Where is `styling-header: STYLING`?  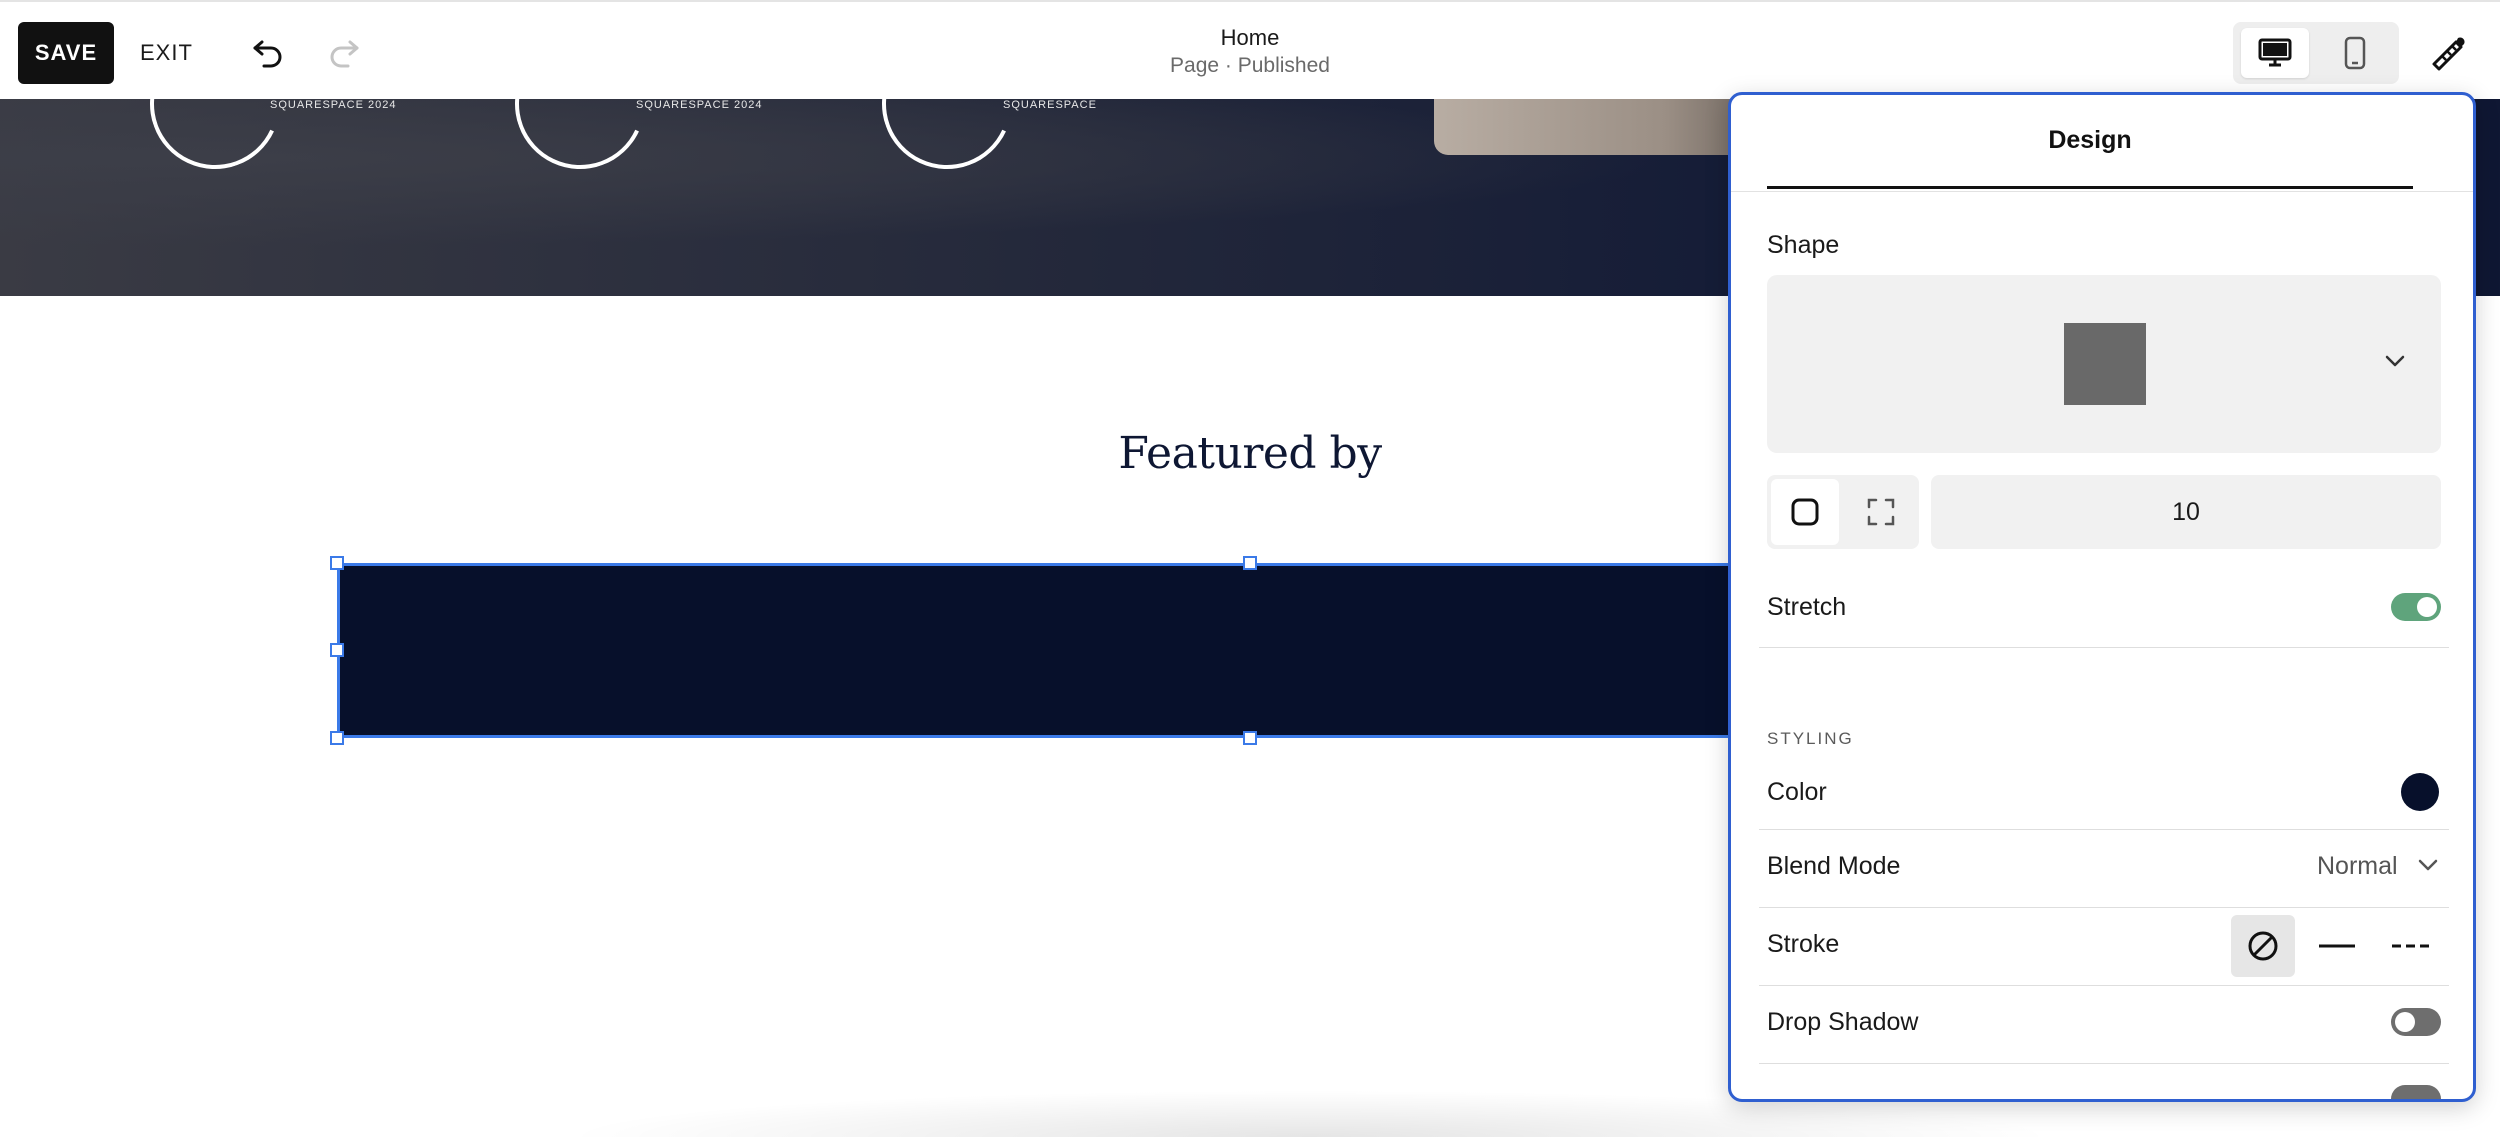 styling-header: STYLING is located at coordinates (1810, 738).